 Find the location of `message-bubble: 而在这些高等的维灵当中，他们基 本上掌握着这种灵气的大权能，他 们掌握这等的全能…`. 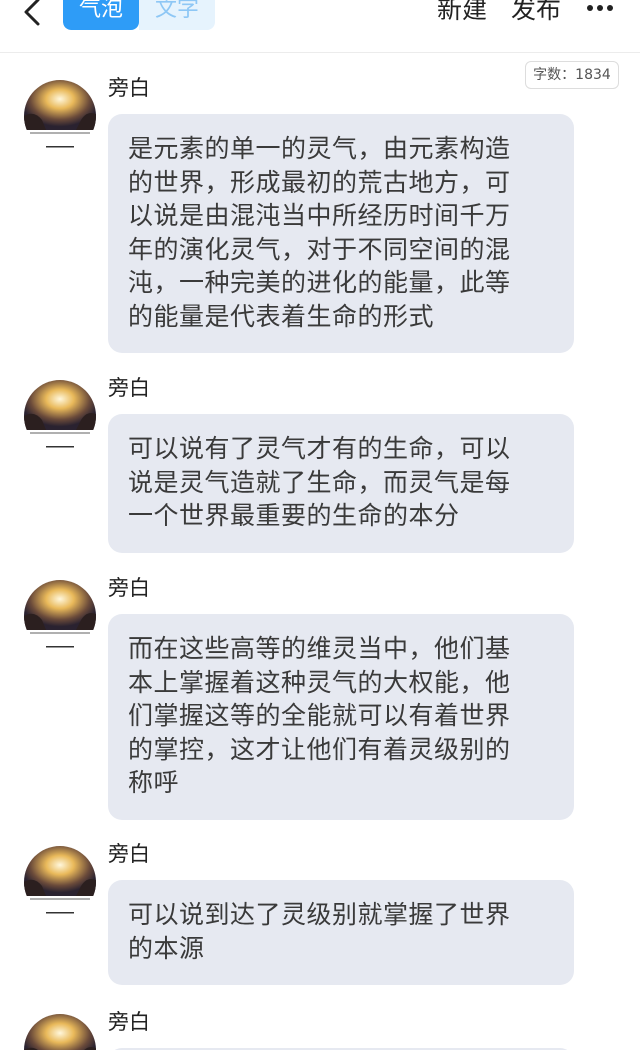

message-bubble: 而在这些高等的维灵当中，他们基 本上掌握着这种灵气的大权能，他 们掌握这等的全能… is located at coordinates (341, 717).